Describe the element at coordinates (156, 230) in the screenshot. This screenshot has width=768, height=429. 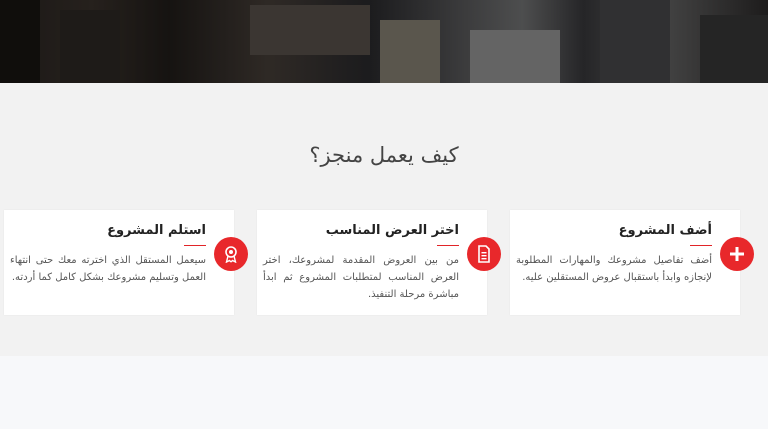
I see `step-title: استلم المشروع` at that location.